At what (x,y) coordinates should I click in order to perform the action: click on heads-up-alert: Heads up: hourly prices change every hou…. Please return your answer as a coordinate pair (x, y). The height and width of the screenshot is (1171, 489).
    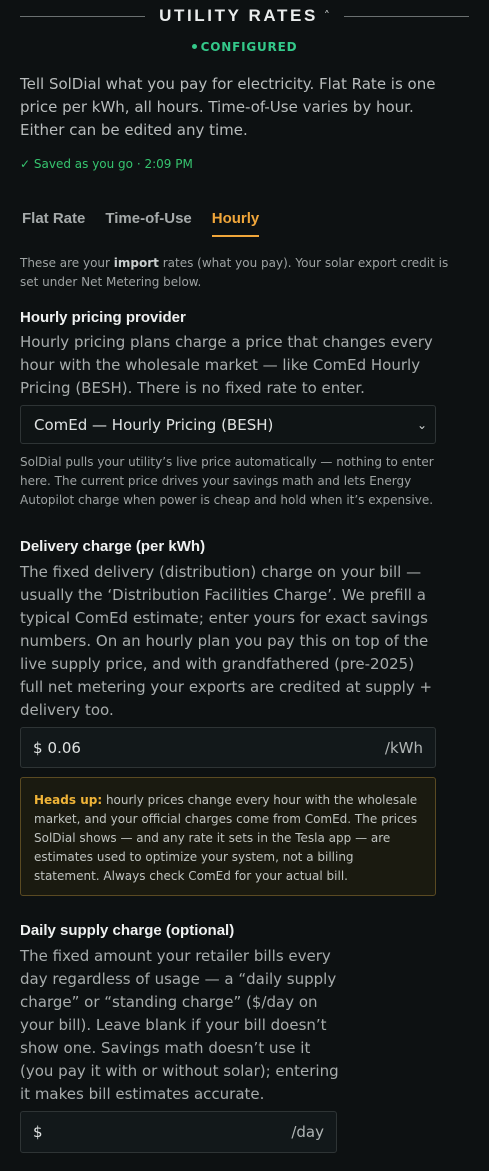
    Looking at the image, I should click on (228, 836).